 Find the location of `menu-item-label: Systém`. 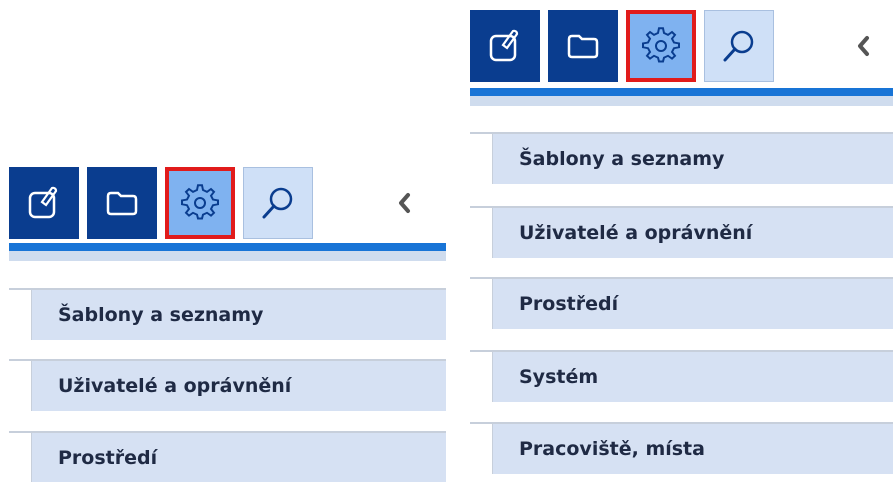

menu-item-label: Systém is located at coordinates (559, 377).